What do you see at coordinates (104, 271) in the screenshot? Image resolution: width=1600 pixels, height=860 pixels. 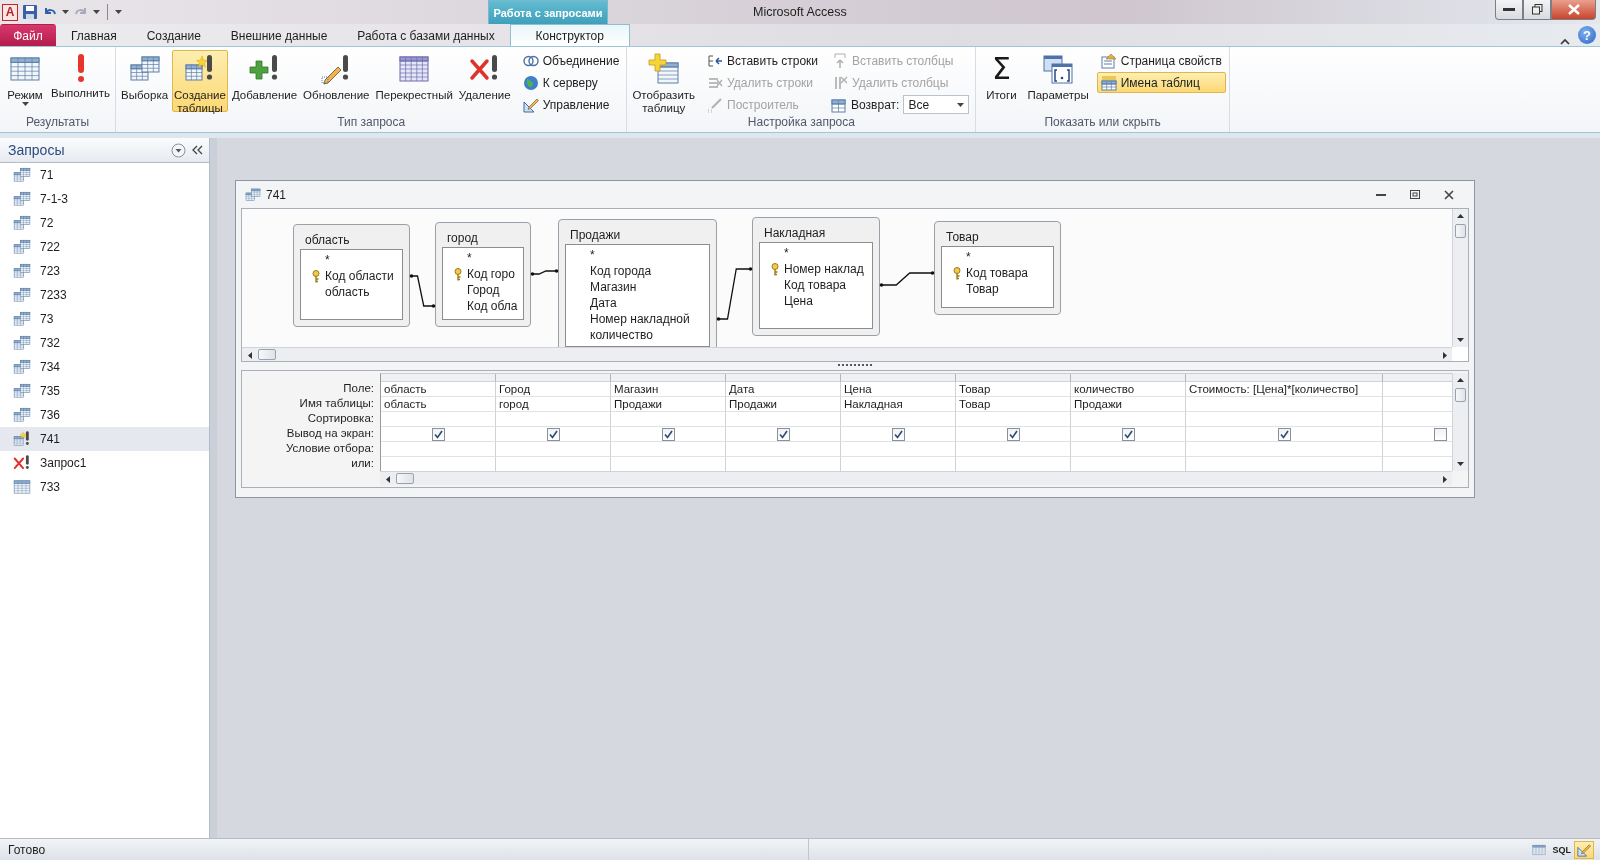 I see `nav-item: 723` at bounding box center [104, 271].